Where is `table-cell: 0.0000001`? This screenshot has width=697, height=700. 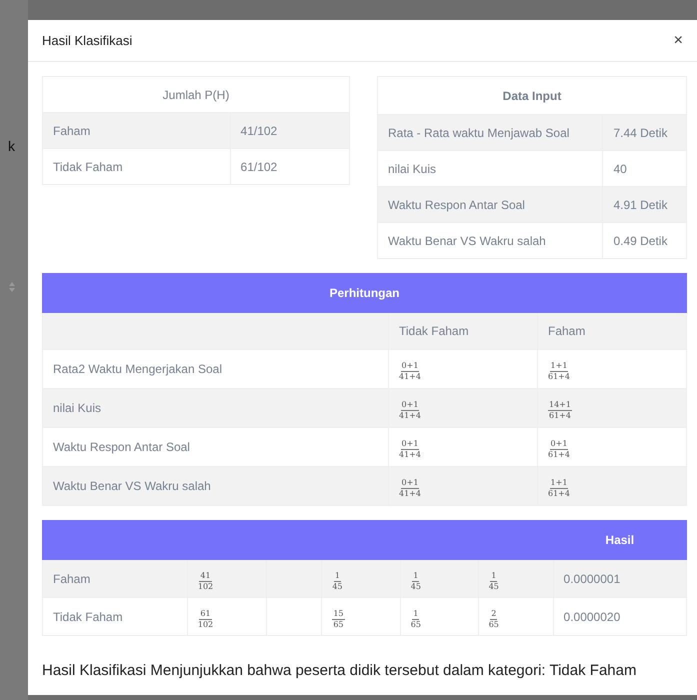 table-cell: 0.0000001 is located at coordinates (619, 579).